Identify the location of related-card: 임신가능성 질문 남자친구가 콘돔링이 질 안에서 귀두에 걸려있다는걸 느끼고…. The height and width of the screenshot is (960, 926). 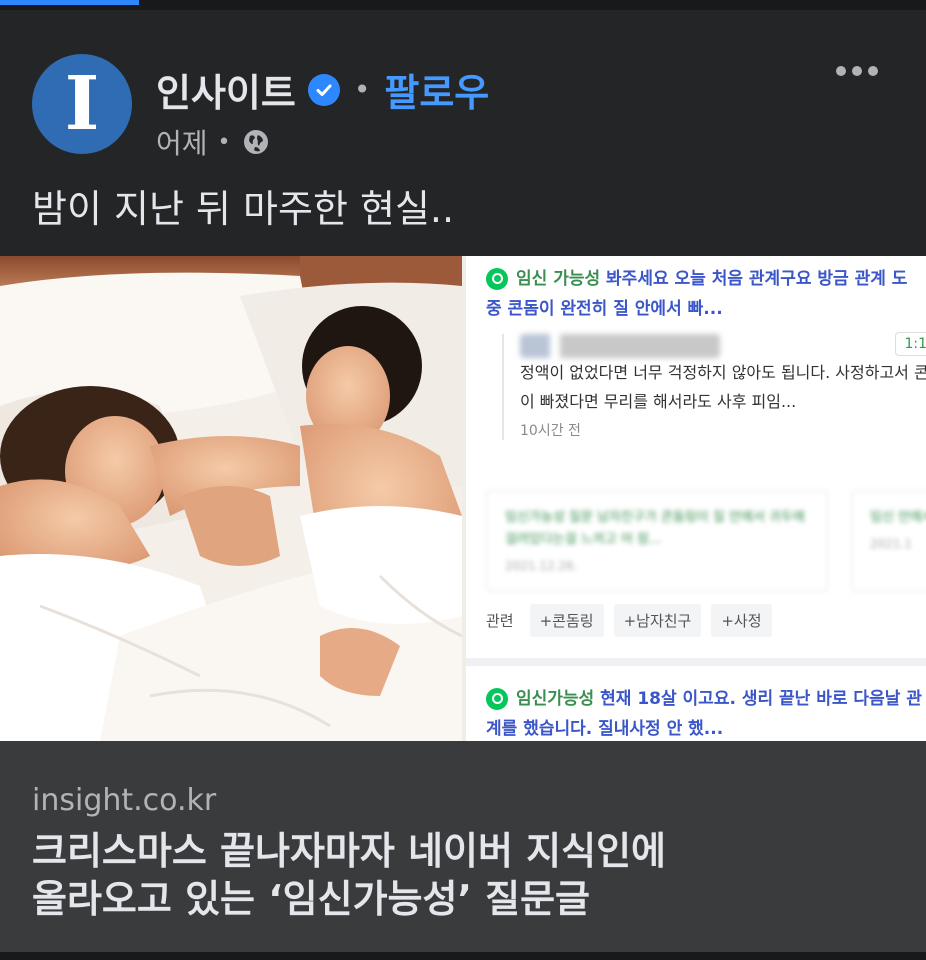
(657, 541).